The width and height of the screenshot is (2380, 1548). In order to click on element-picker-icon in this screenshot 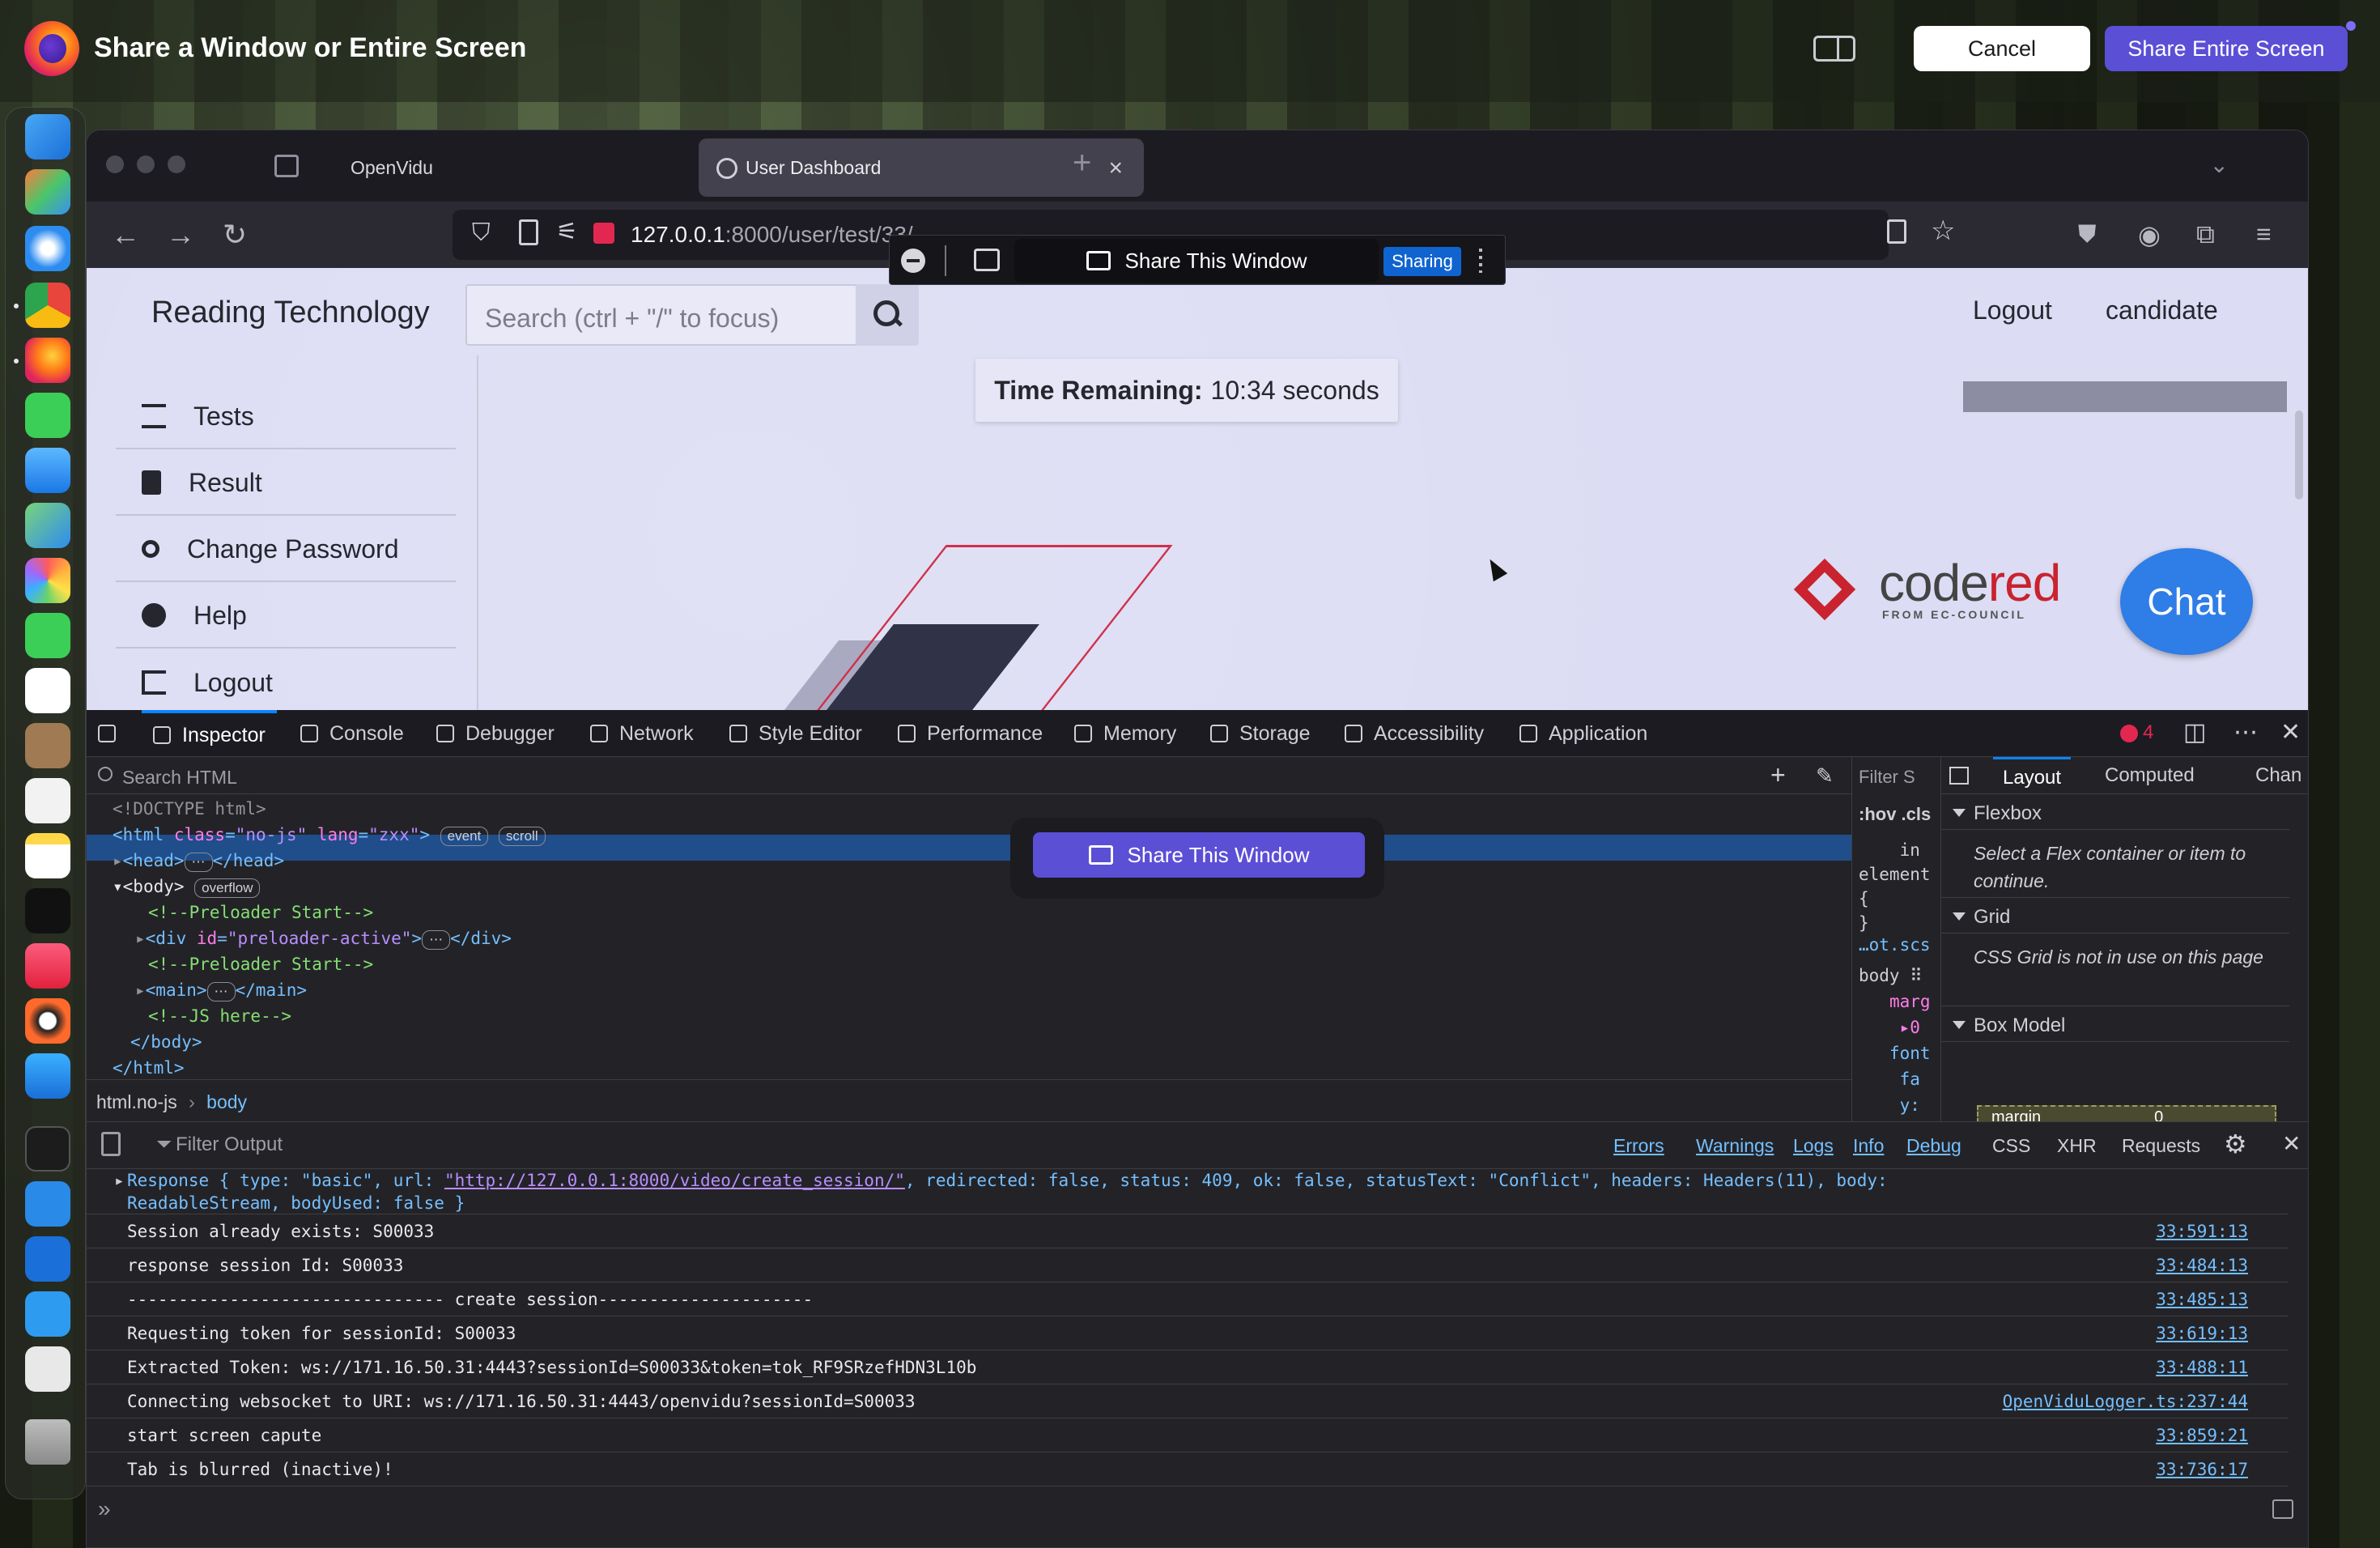, I will do `click(112, 733)`.